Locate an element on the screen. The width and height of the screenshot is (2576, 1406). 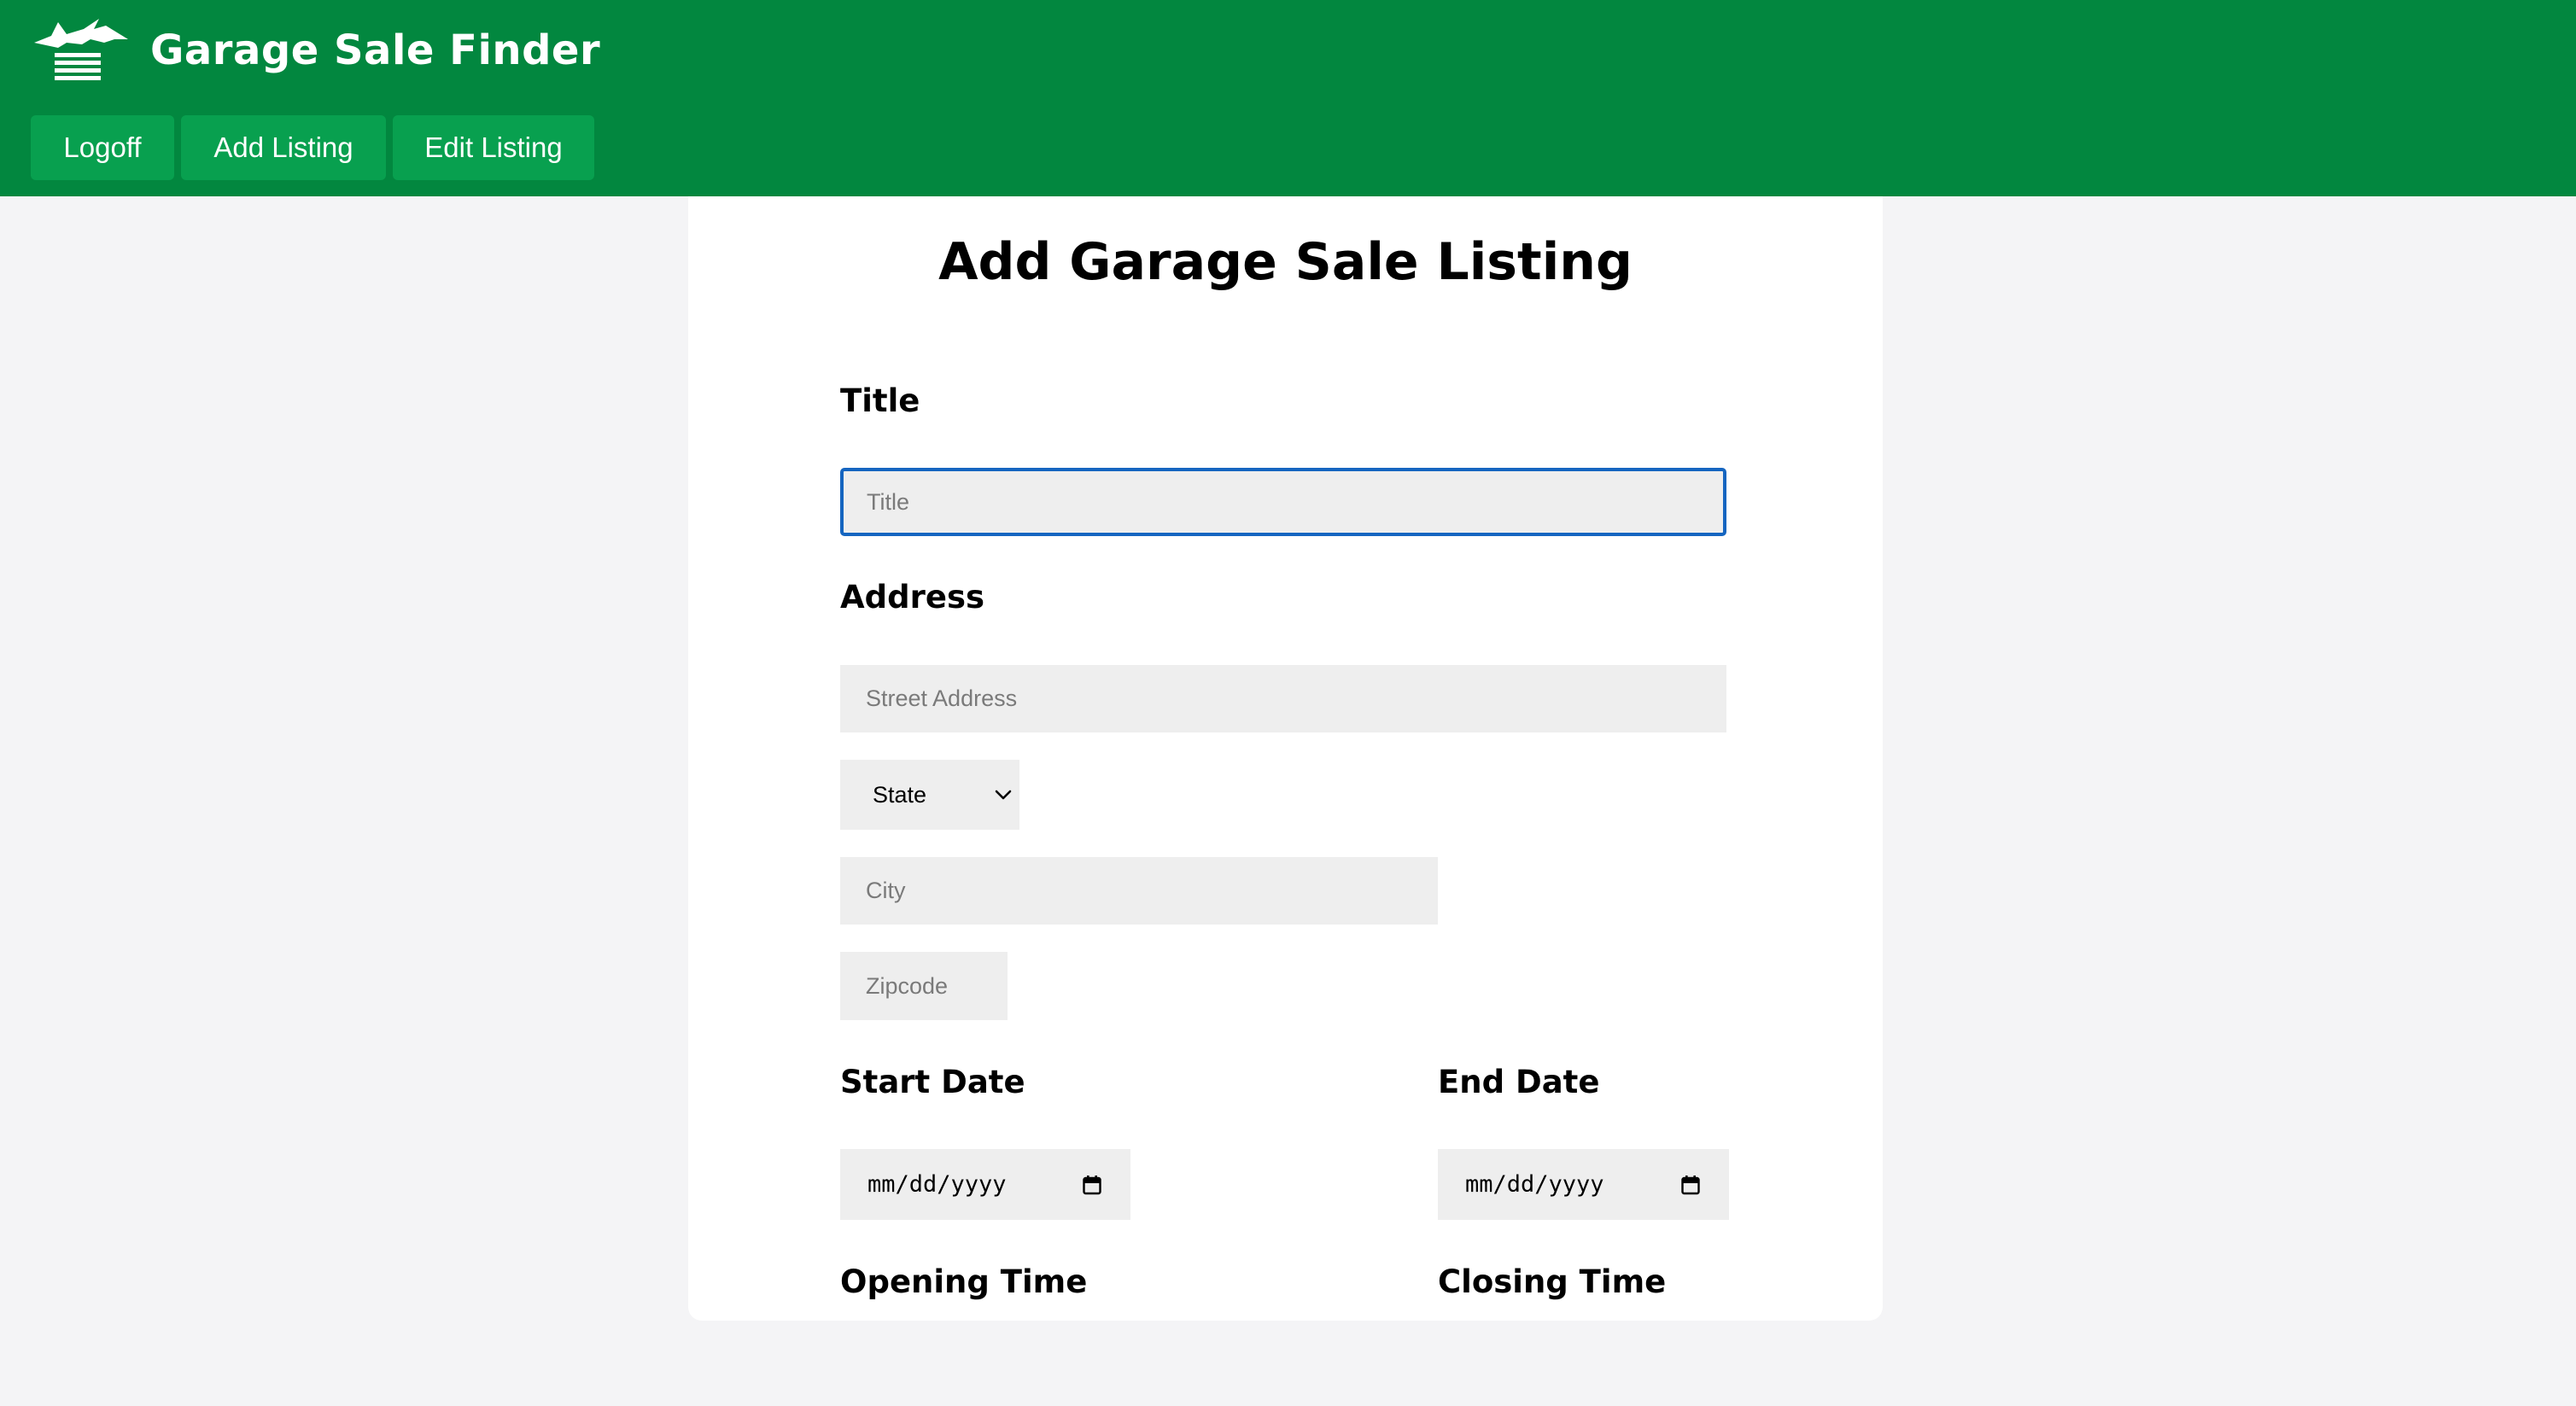
title-input is located at coordinates (1283, 502).